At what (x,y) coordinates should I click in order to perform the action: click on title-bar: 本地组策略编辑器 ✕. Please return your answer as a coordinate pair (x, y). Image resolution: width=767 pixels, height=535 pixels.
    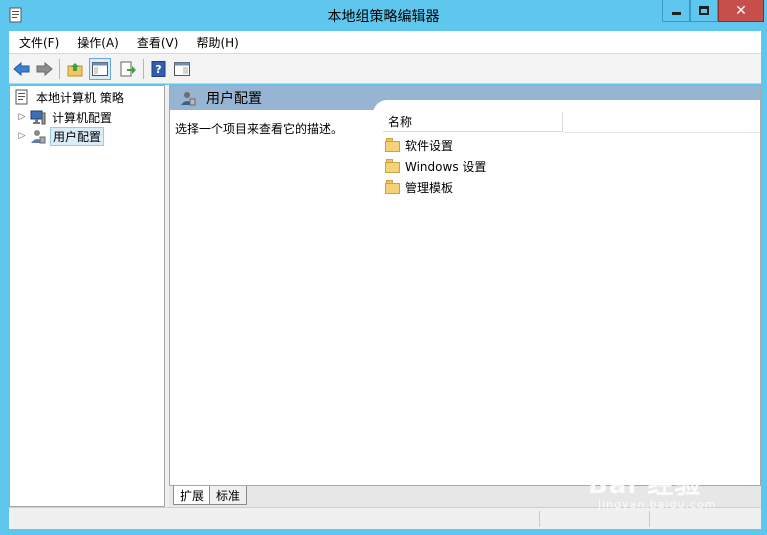
    Looking at the image, I should click on (383, 15).